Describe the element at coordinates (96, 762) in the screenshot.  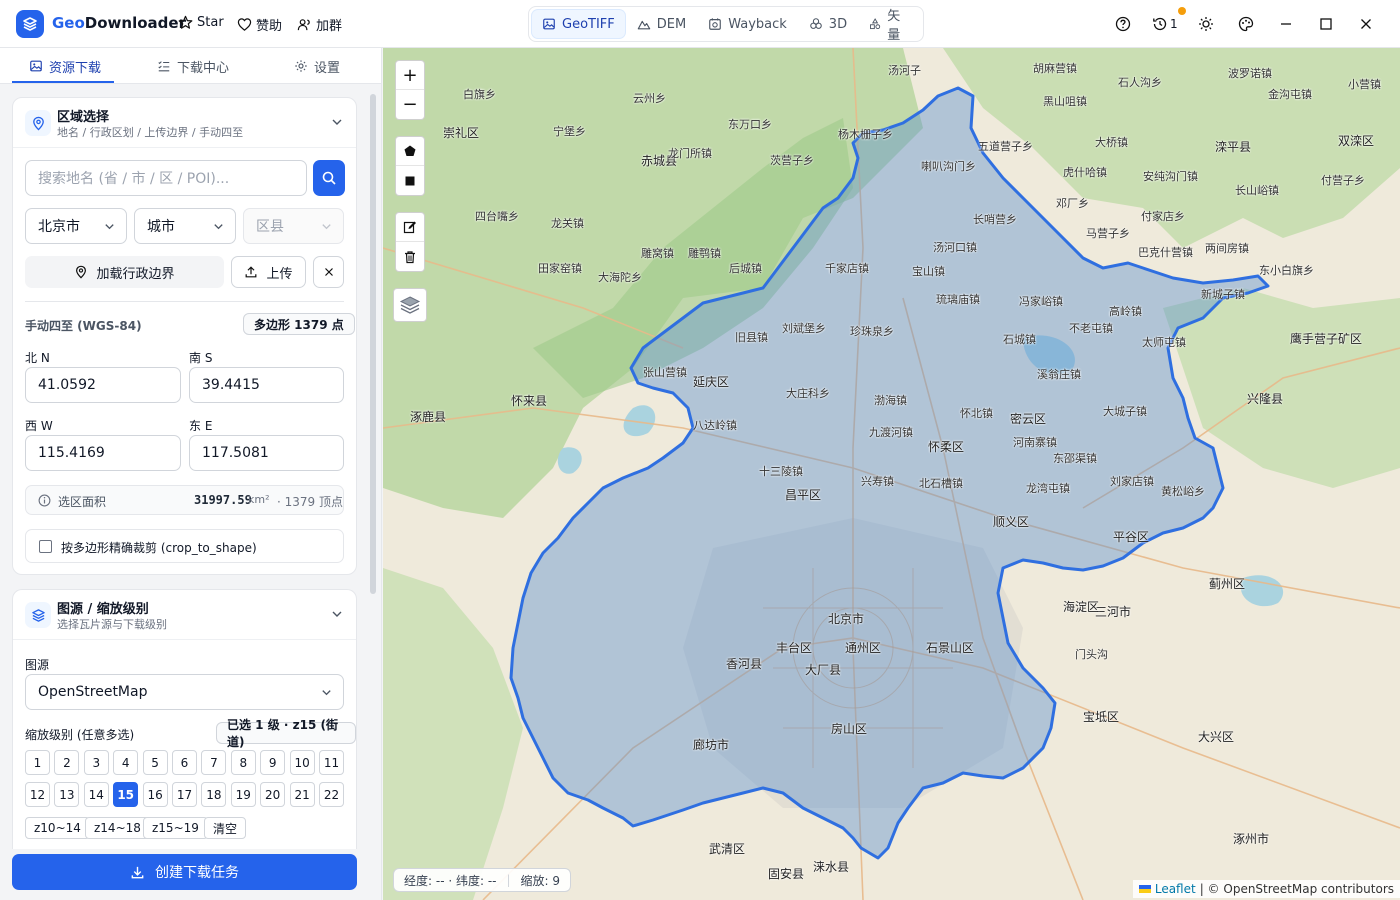
I see `zoom-level-button: 3` at that location.